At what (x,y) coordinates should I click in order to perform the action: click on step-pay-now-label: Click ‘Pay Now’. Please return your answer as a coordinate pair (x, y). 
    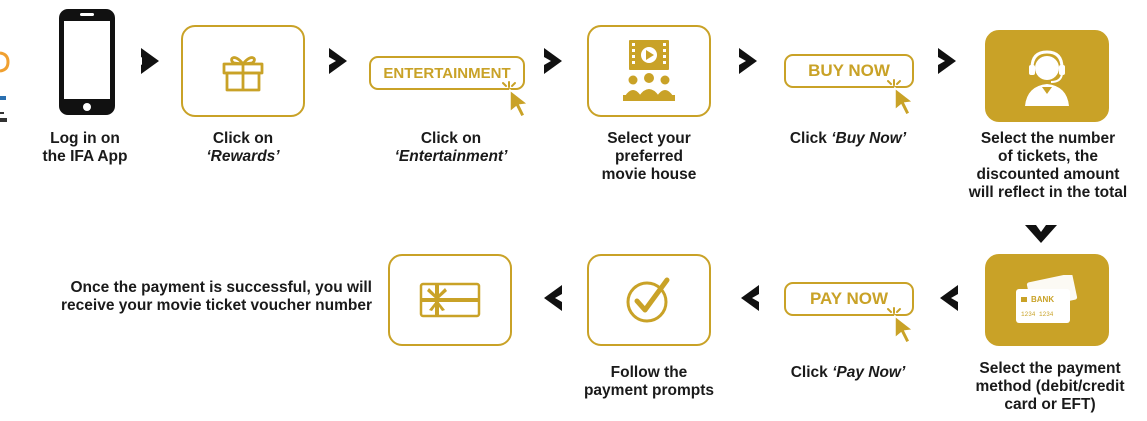
    Looking at the image, I should click on (848, 372).